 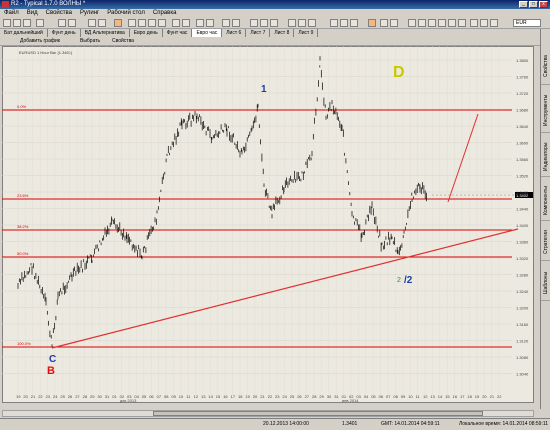 I want to click on open-icon, so click(x=17, y=23).